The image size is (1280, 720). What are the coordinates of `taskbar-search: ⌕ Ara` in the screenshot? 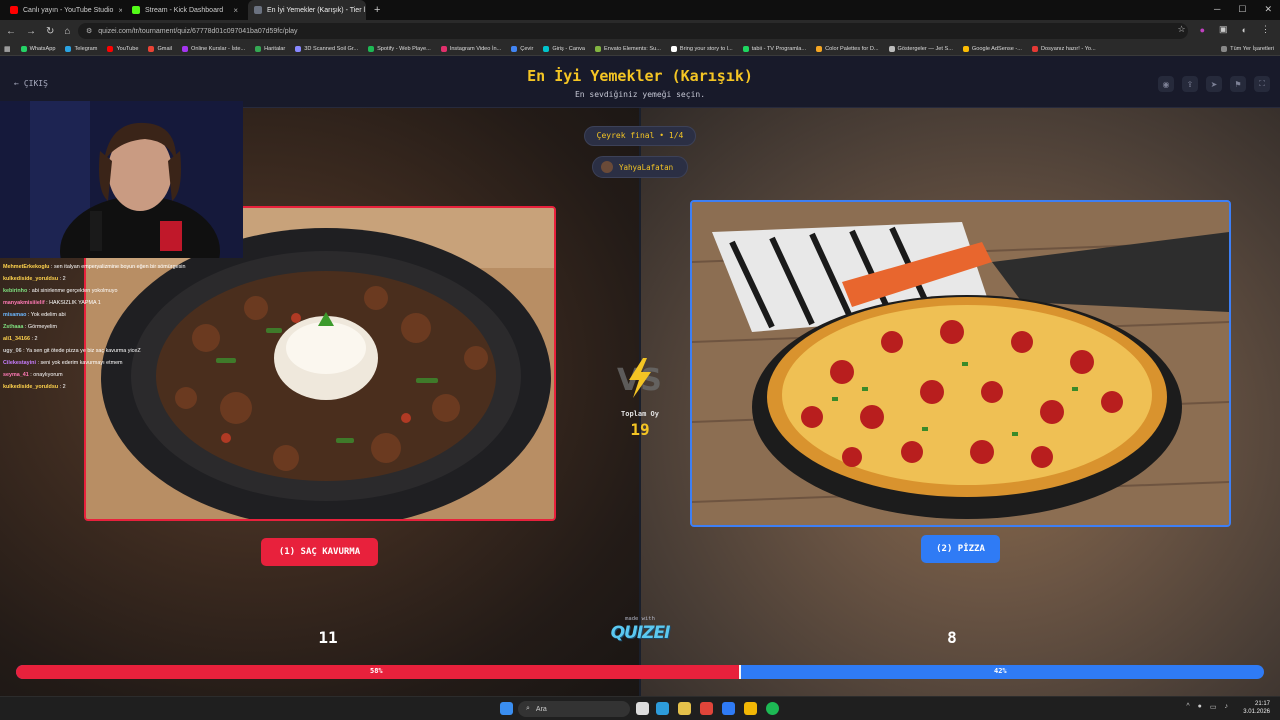 It's located at (574, 709).